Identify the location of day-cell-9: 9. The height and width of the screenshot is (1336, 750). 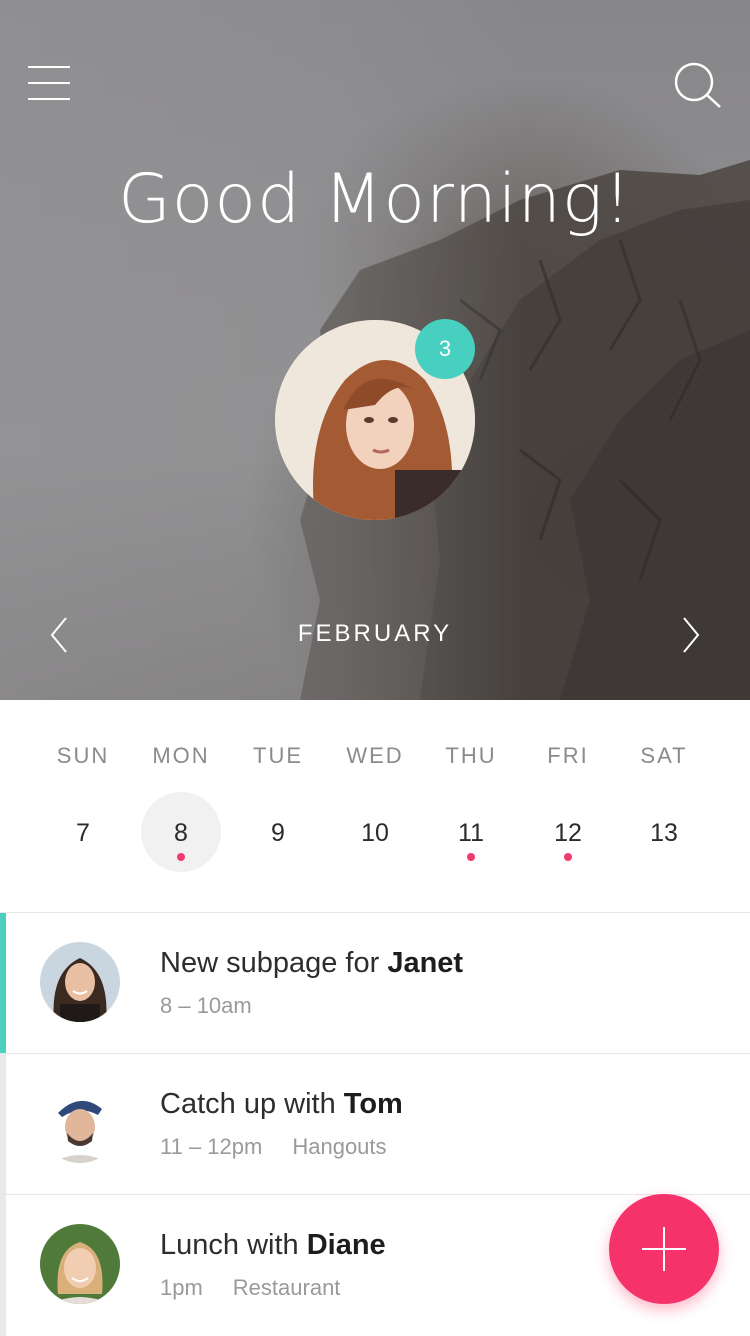
(278, 832).